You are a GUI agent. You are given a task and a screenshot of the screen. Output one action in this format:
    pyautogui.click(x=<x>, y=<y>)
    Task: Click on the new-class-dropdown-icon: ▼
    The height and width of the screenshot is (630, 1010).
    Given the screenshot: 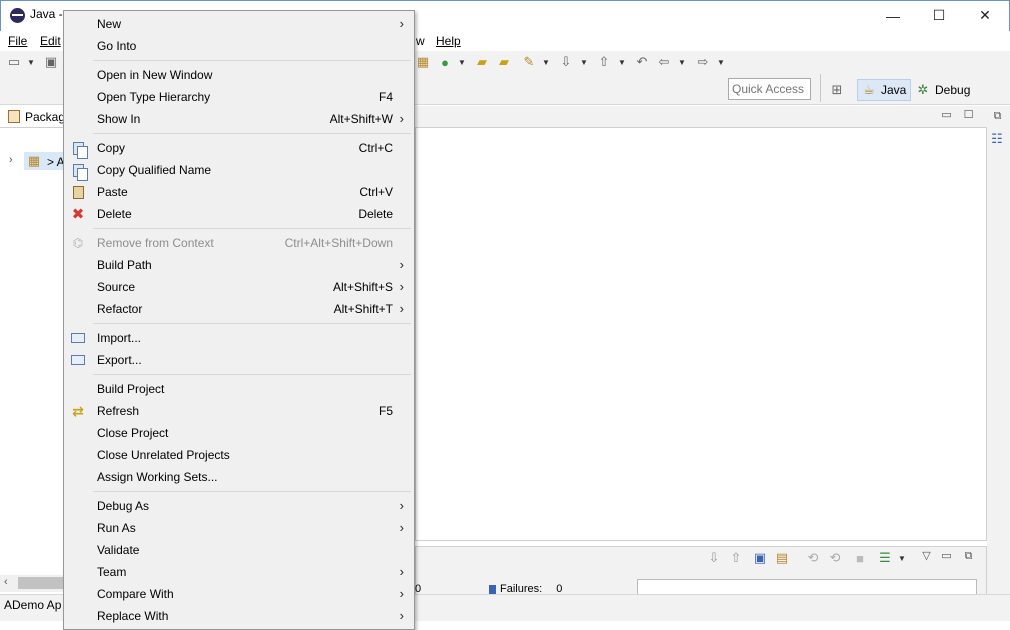 What is the action you would take?
    pyautogui.click(x=462, y=62)
    